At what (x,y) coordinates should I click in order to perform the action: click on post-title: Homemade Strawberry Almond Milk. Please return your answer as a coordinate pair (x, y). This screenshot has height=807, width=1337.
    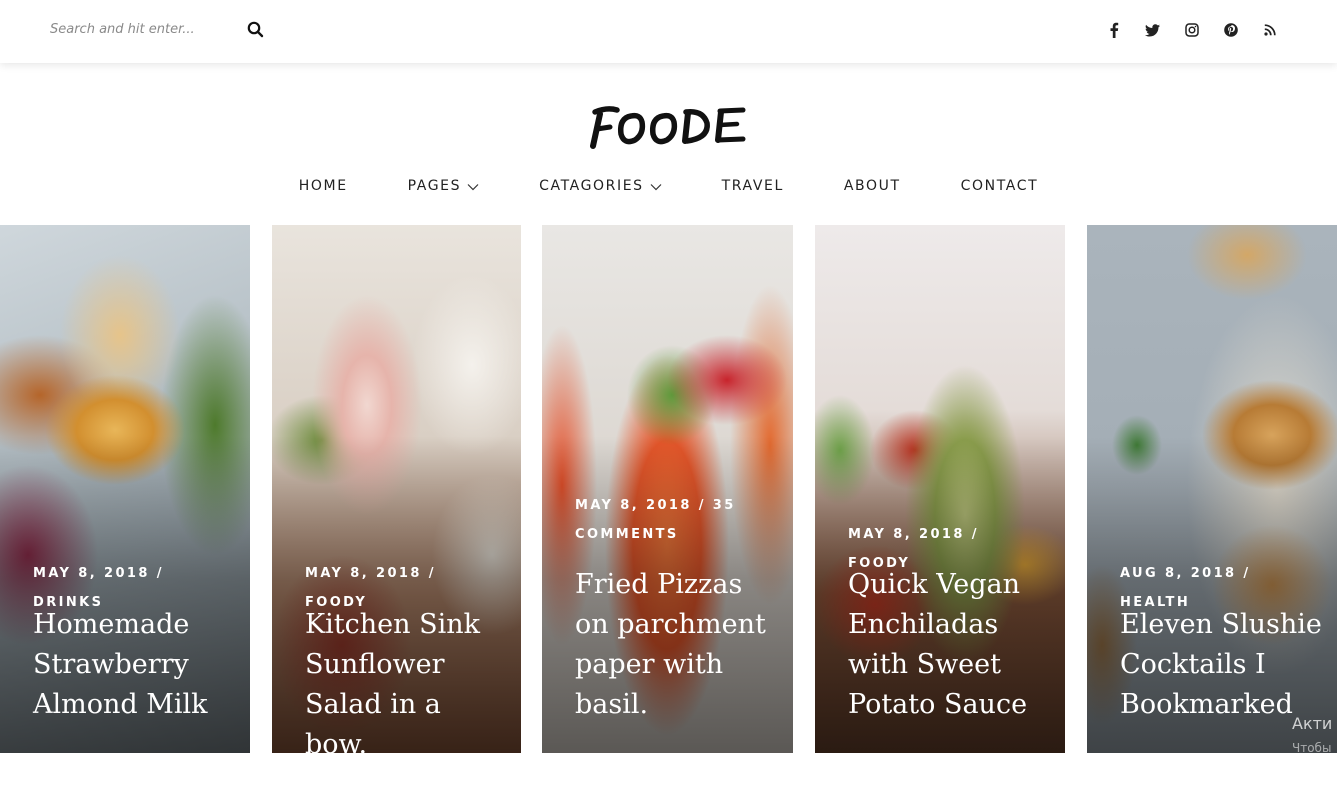
    Looking at the image, I should click on (134, 665).